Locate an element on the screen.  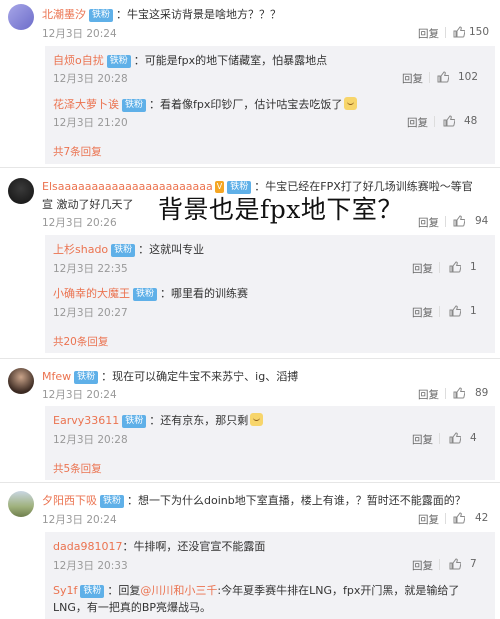
timestamp: 12月3日 20:26 is located at coordinates (79, 223).